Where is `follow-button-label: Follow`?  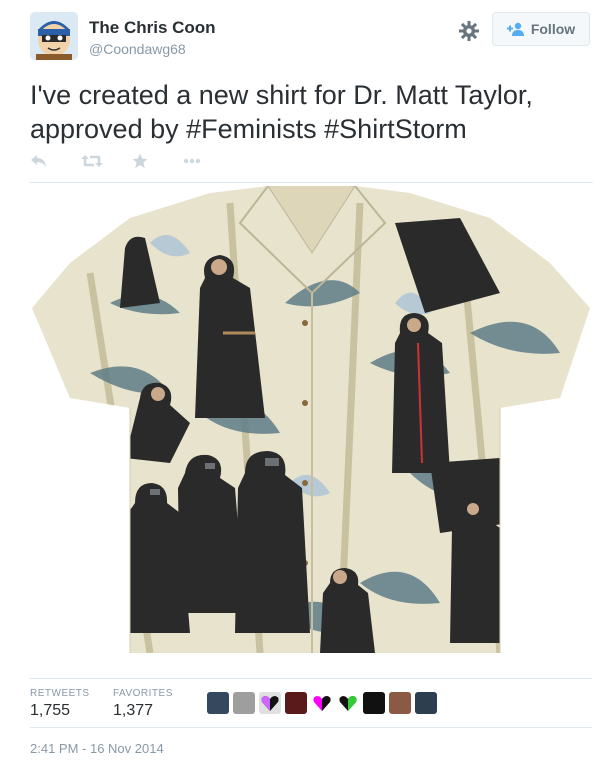 follow-button-label: Follow is located at coordinates (553, 29).